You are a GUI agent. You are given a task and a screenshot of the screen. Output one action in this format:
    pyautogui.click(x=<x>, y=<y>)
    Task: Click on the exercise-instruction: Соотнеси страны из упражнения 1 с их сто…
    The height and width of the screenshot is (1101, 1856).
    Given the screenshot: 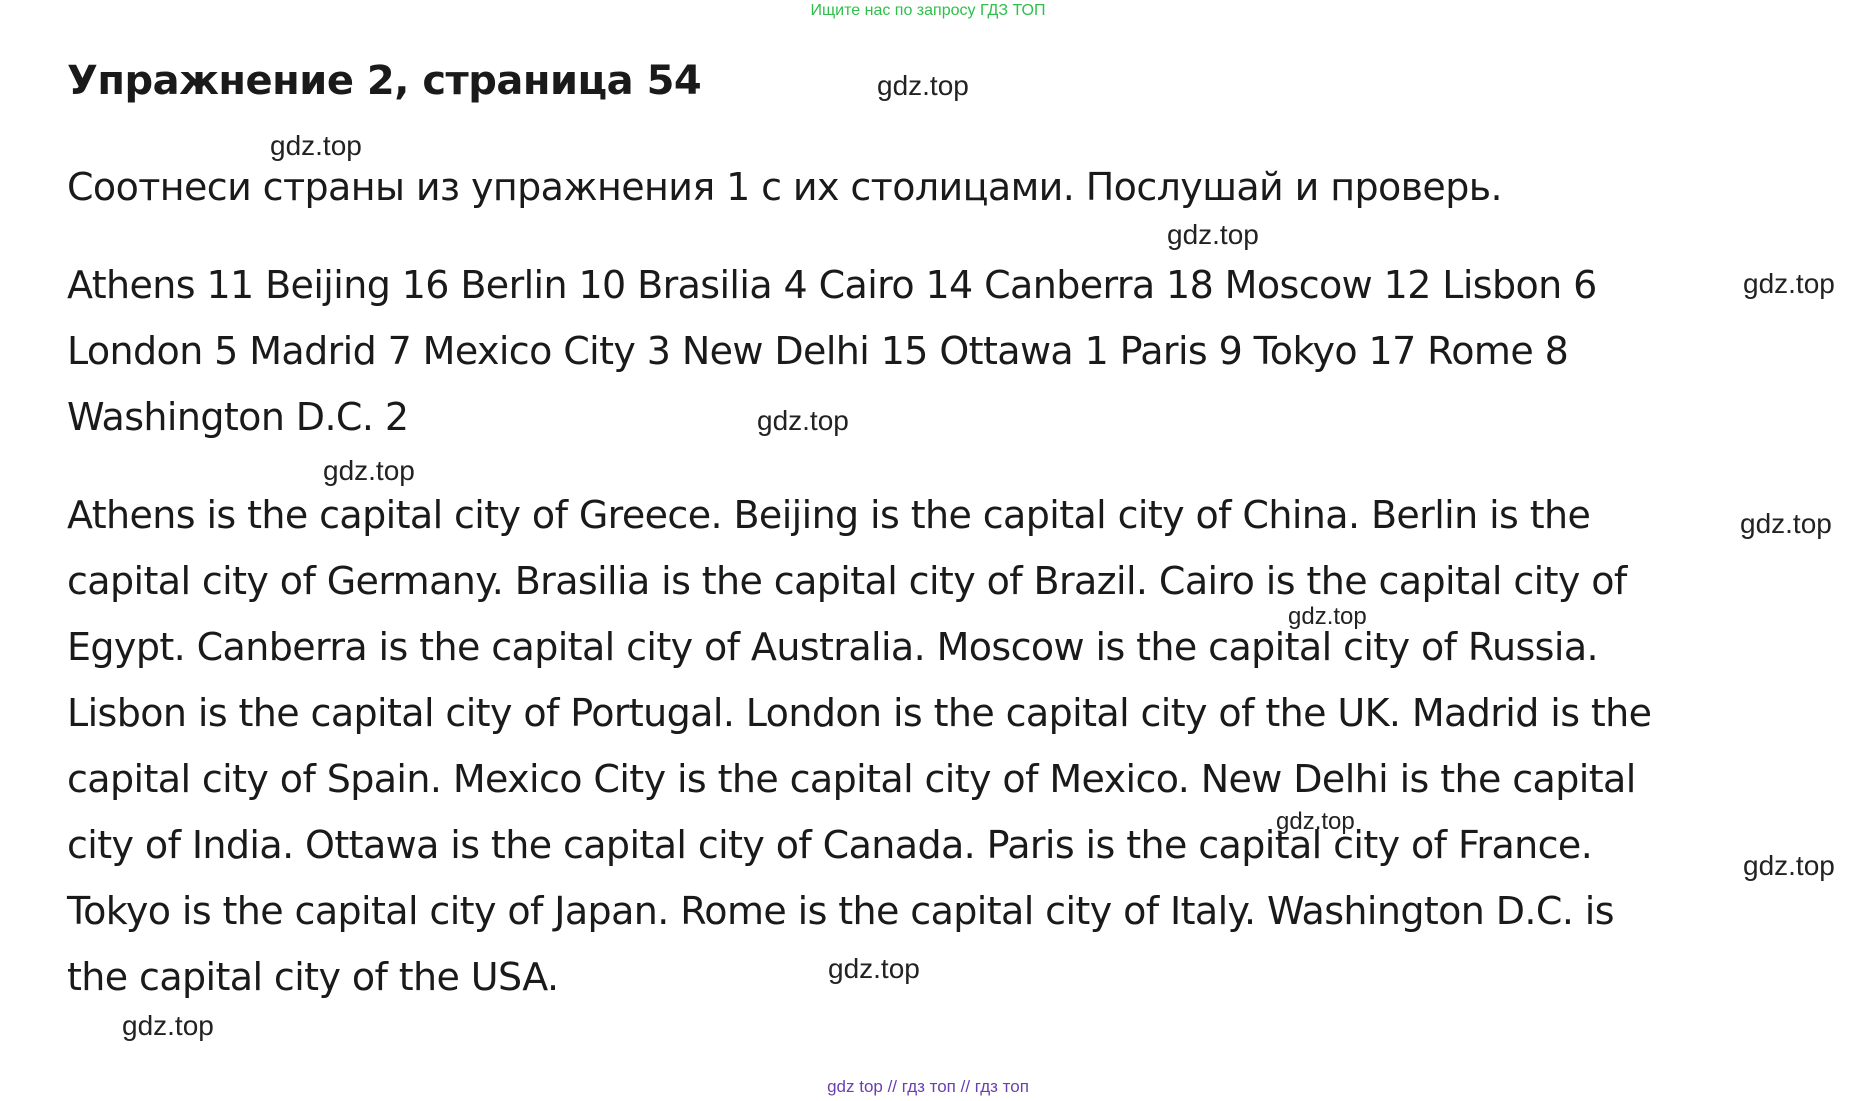 What is the action you would take?
    pyautogui.click(x=785, y=187)
    